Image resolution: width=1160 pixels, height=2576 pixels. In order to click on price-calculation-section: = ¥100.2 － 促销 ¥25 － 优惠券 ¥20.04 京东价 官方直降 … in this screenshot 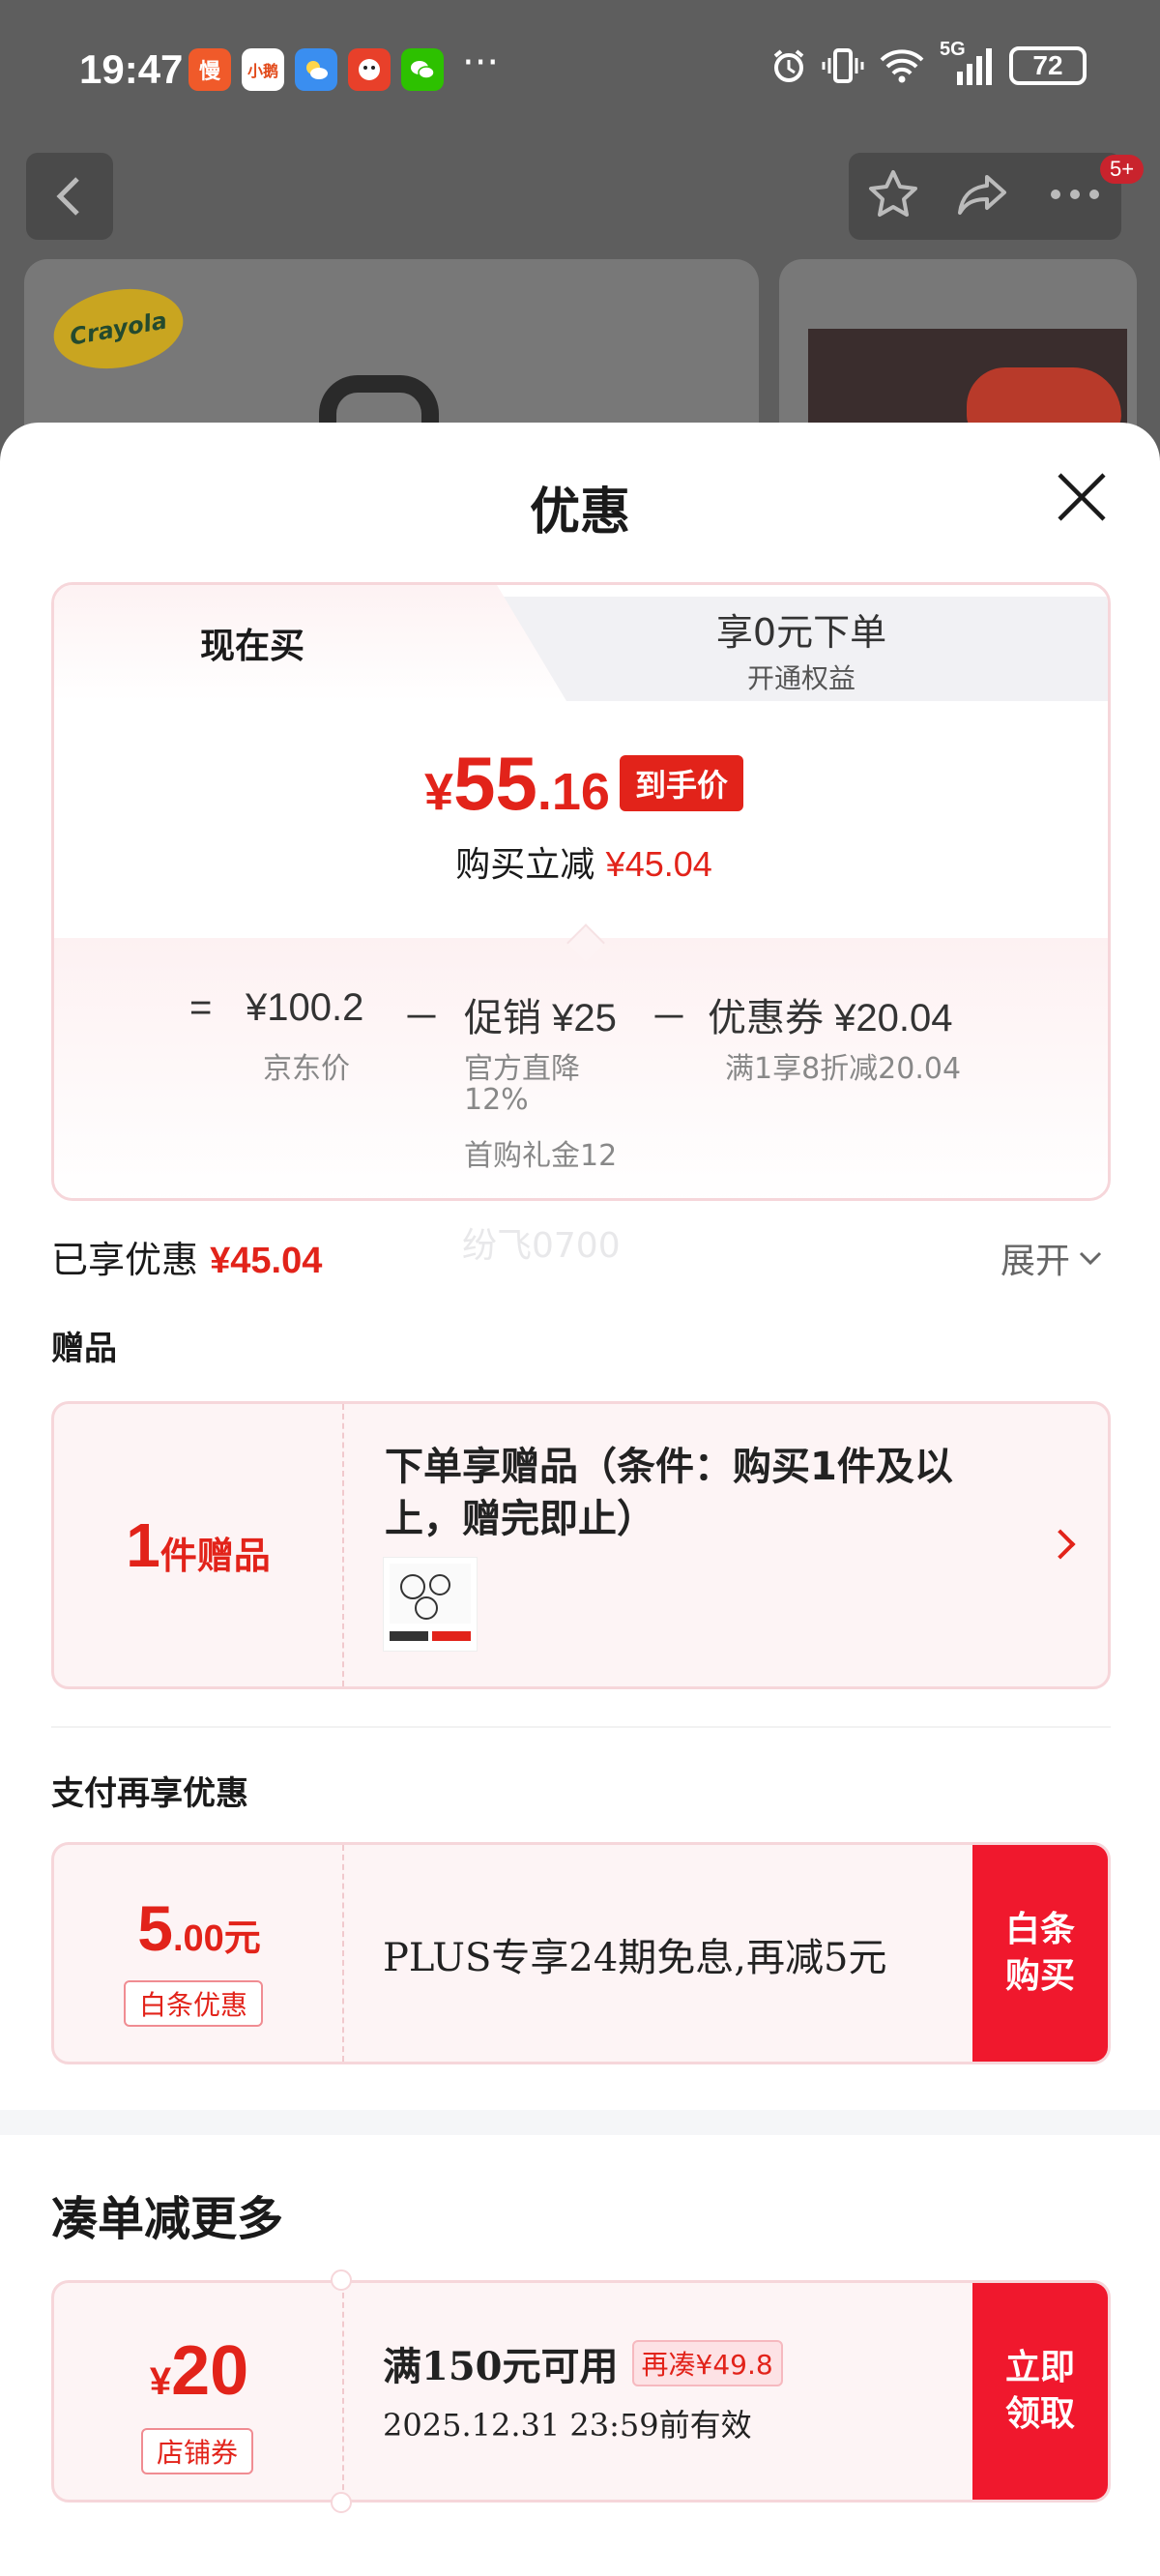, I will do `click(581, 1068)`.